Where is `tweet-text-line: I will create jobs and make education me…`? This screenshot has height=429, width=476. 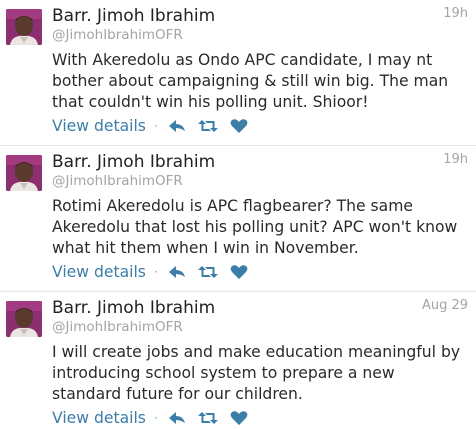 tweet-text-line: I will create jobs and make education me… is located at coordinates (256, 352).